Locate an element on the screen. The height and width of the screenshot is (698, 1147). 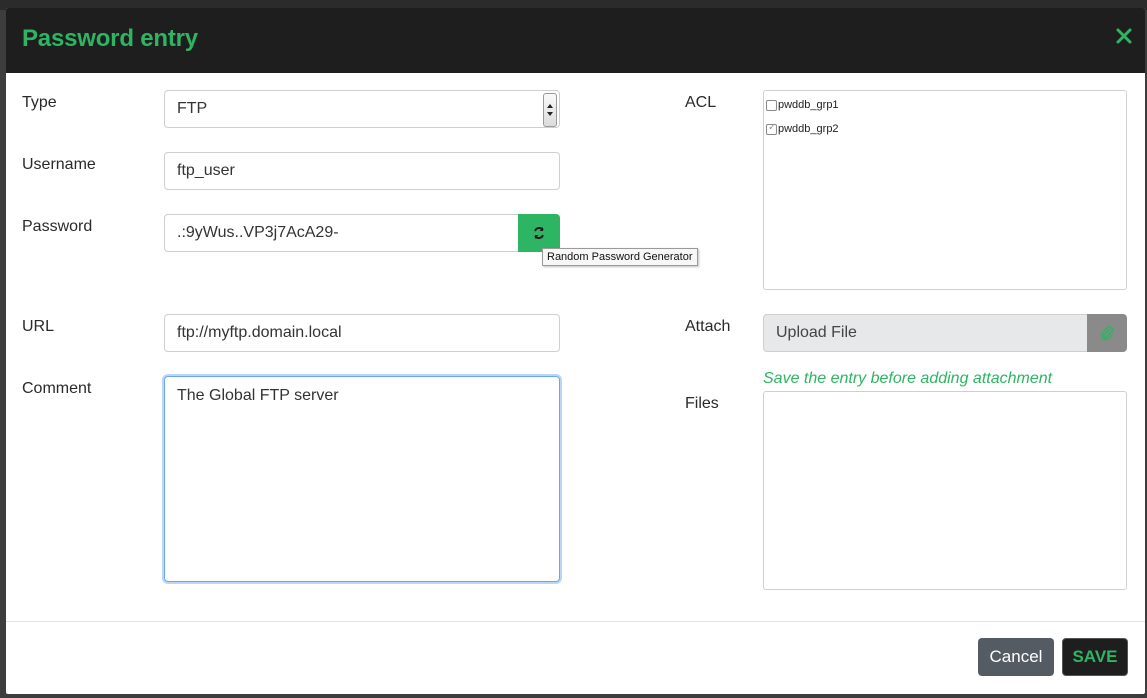
paperclip-icon is located at coordinates (1107, 333).